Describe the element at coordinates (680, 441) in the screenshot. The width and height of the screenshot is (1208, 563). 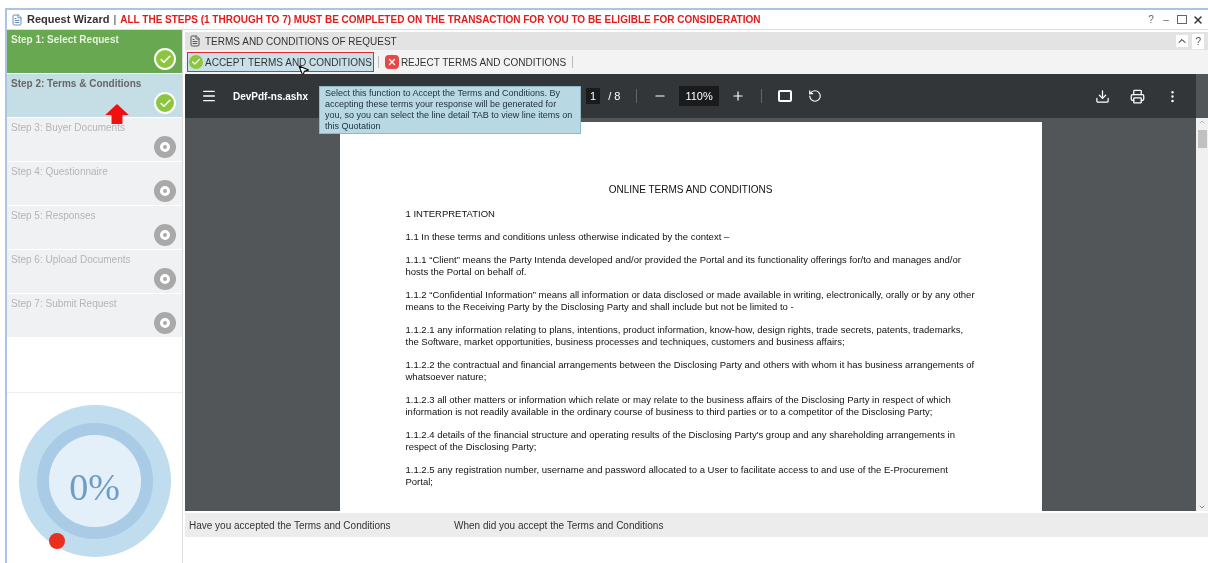
I see `clause-paragraph: 1.1.2.4 details of the financial structure and operating results of the Disclosing Party's group and any shareholding arrangements in respect of the Disclosing Party;` at that location.